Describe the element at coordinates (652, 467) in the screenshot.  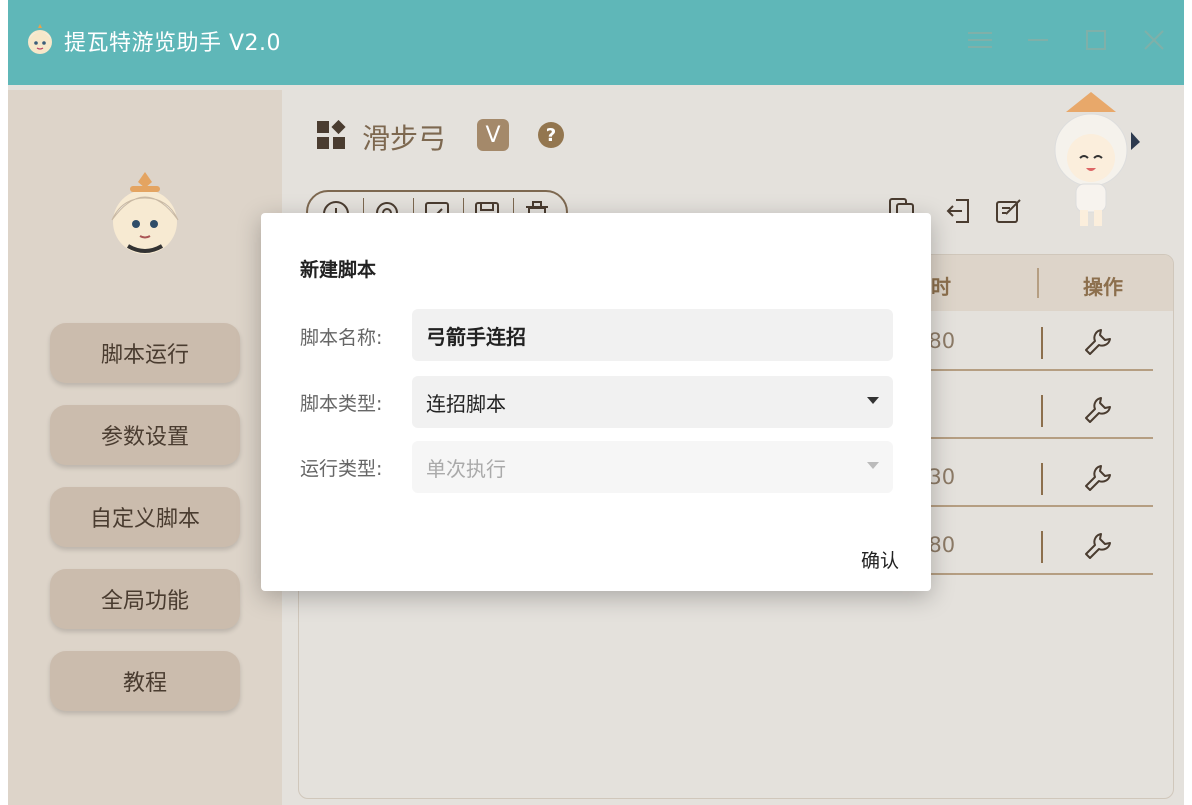
I see `run-type-select: 单次执行` at that location.